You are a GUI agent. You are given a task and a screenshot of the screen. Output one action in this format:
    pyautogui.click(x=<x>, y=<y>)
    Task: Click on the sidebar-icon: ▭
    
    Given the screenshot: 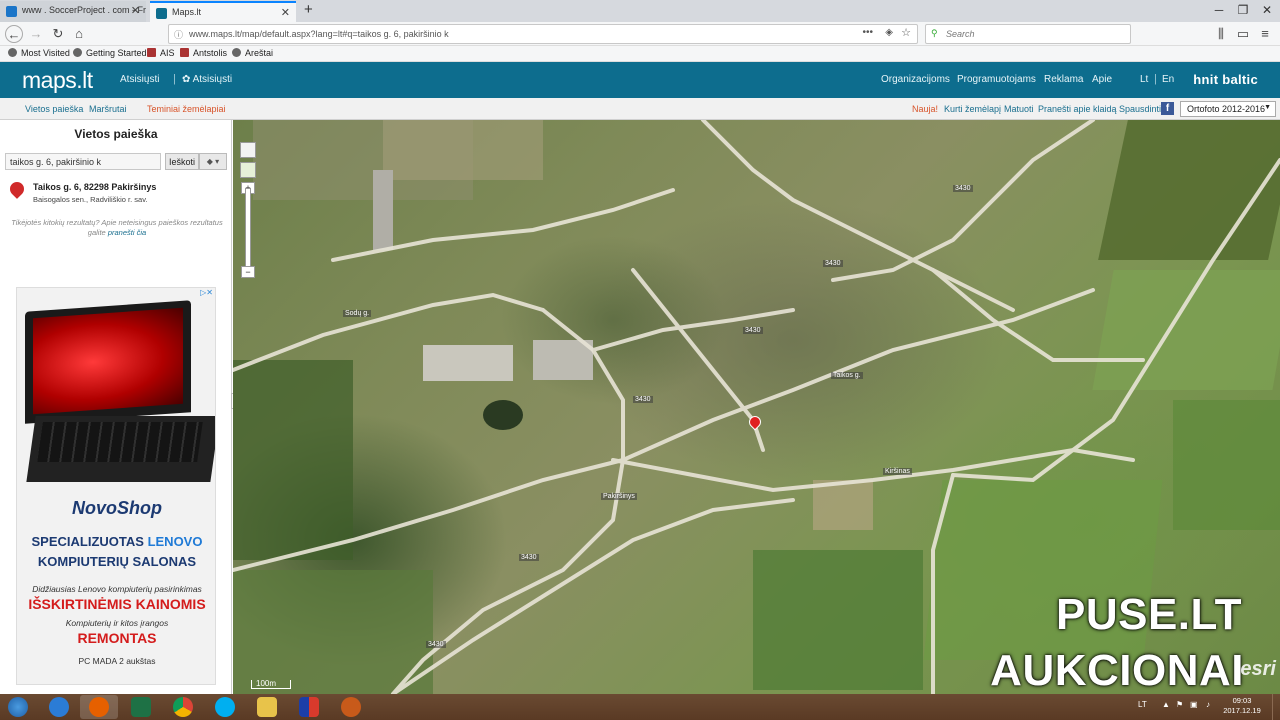 What is the action you would take?
    pyautogui.click(x=1243, y=34)
    